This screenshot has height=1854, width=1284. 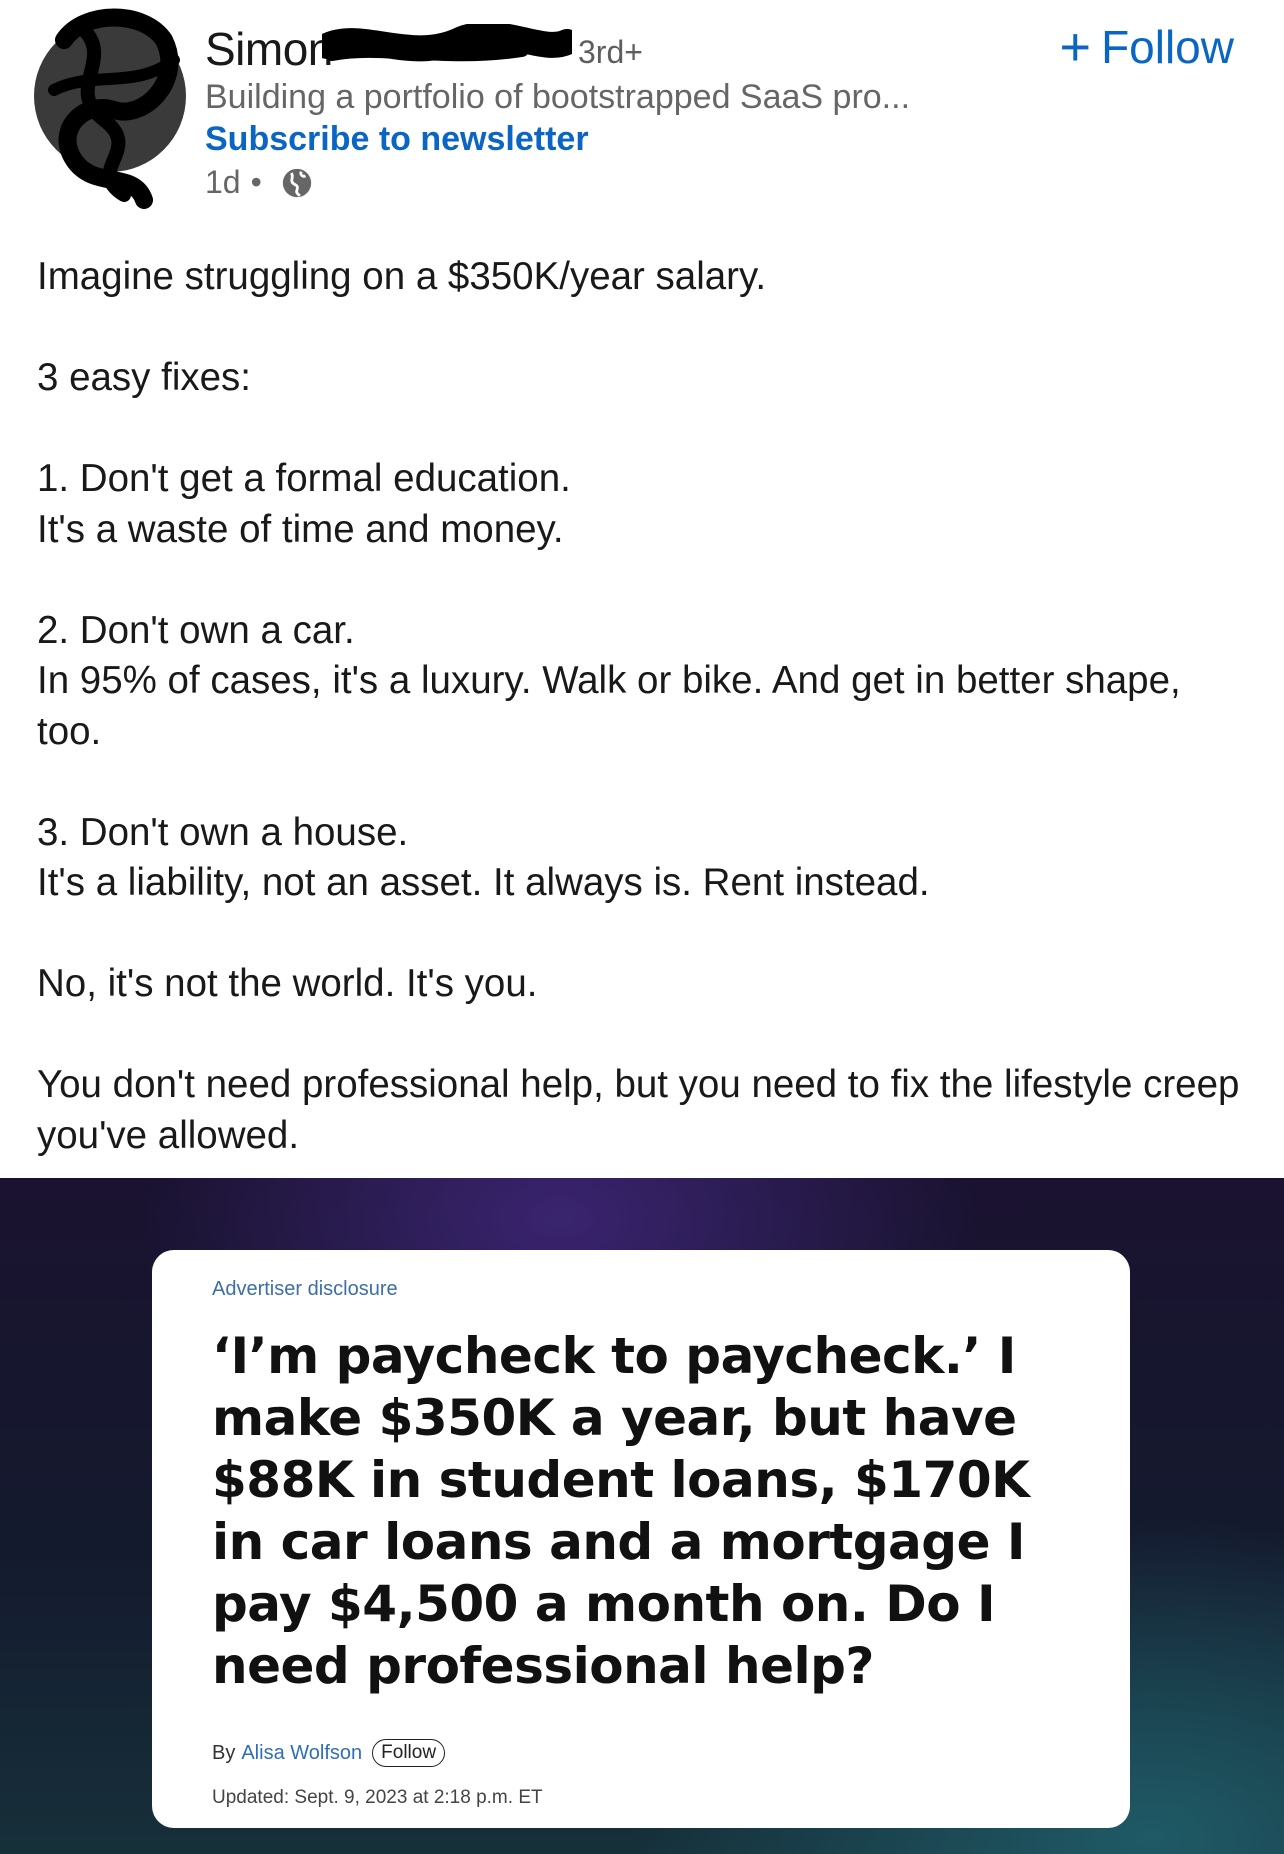 What do you see at coordinates (610, 52) in the screenshot?
I see `connection-degree: 3rd+` at bounding box center [610, 52].